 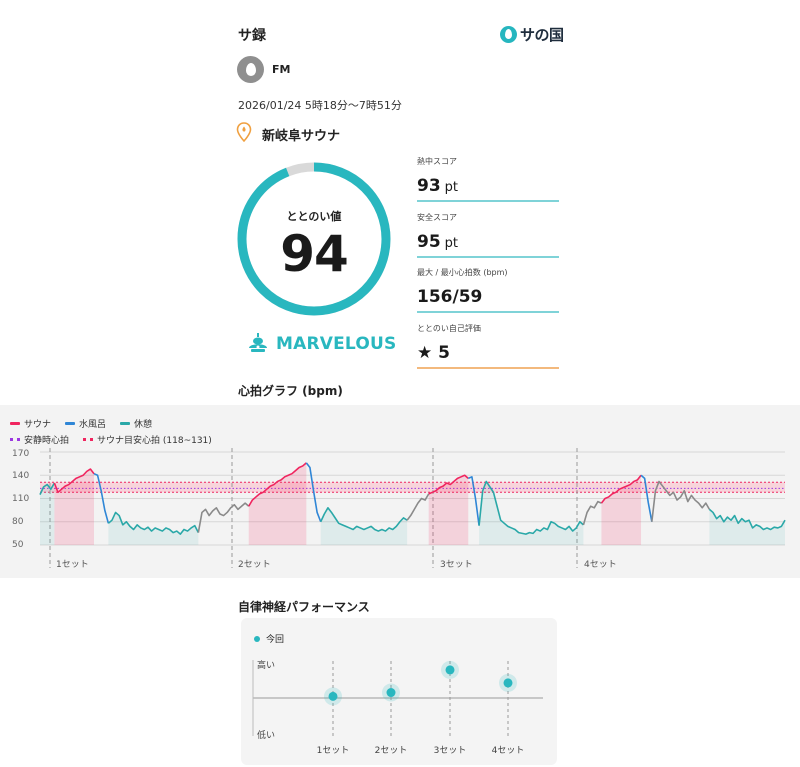 I want to click on safety-score: 安全スコア 95 pt, so click(x=488, y=235).